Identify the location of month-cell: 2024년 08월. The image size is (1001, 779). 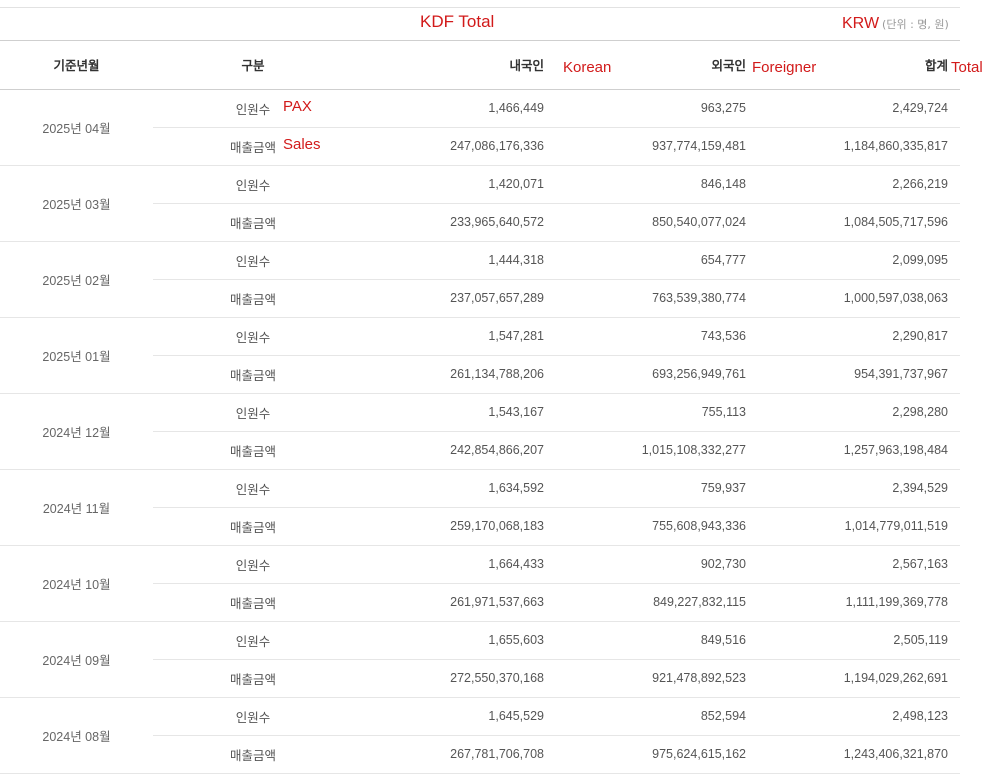
(76, 735).